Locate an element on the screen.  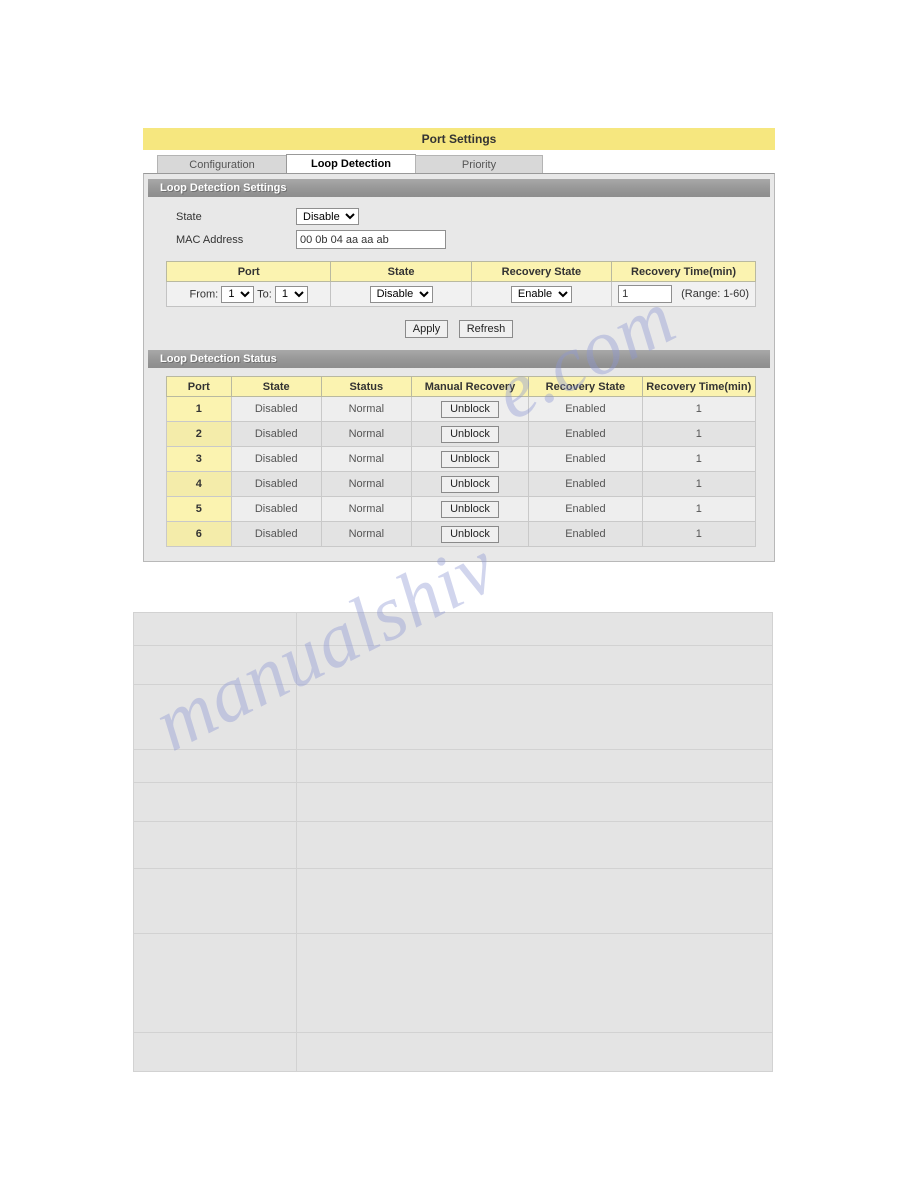
mac-address-label: MAC Address is located at coordinates (210, 239).